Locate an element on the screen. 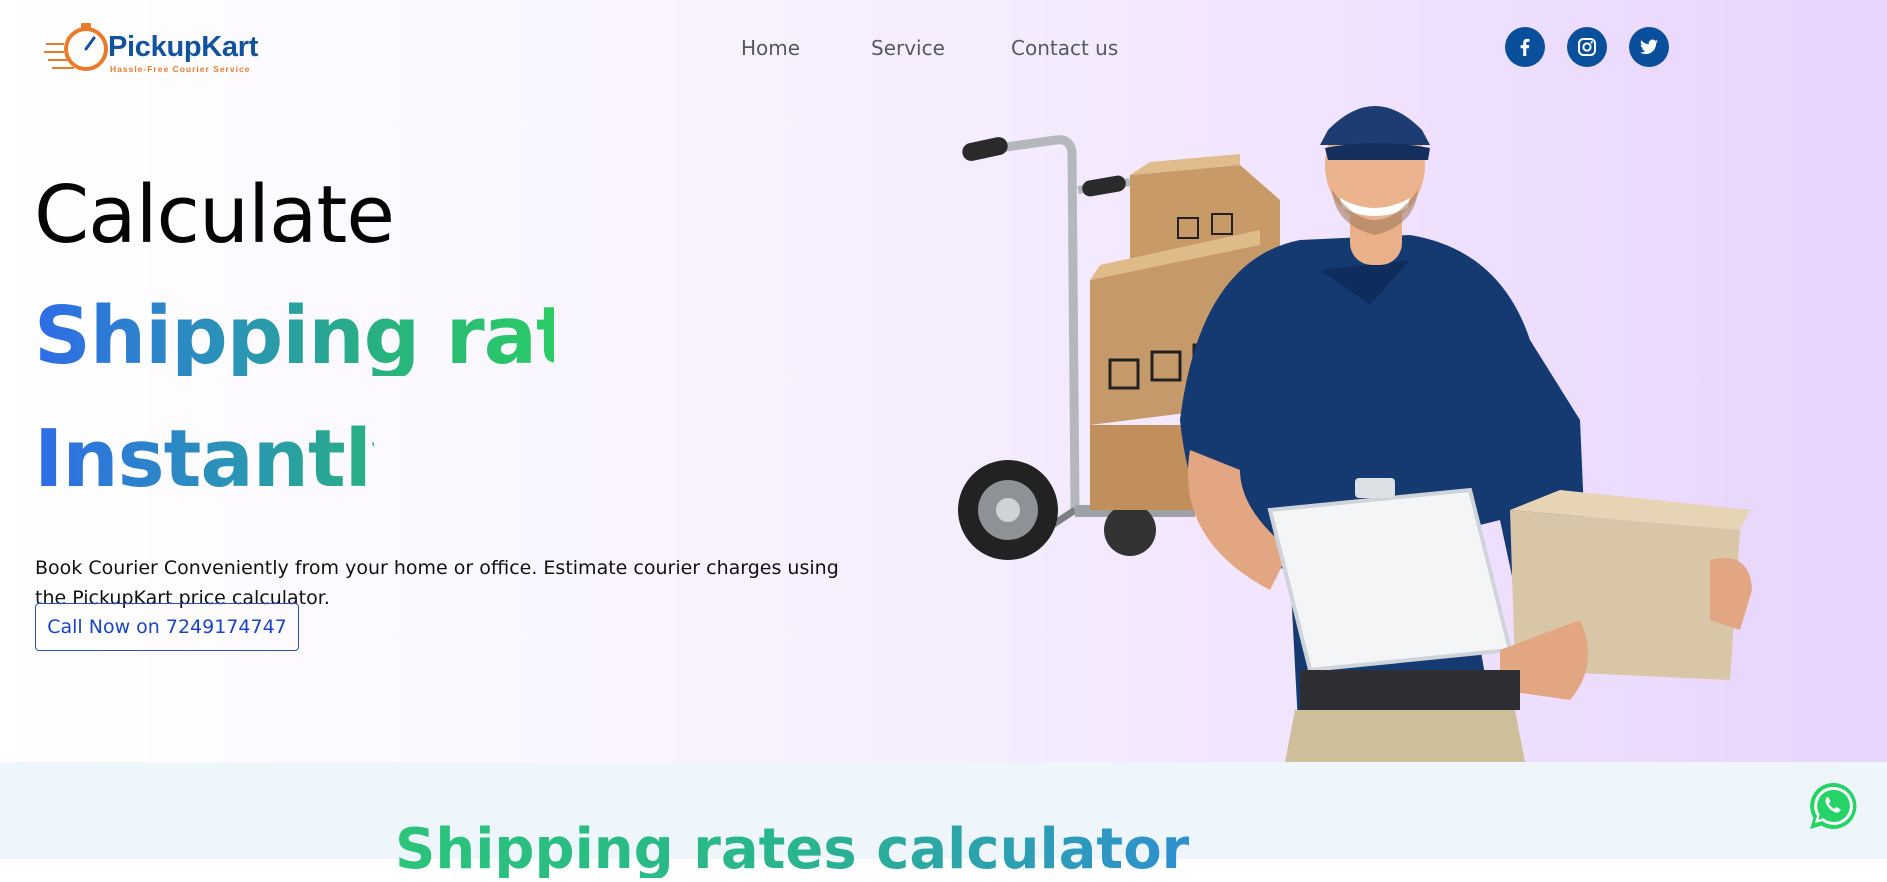  headline-line-2: Shipping rate is located at coordinates (330, 336).